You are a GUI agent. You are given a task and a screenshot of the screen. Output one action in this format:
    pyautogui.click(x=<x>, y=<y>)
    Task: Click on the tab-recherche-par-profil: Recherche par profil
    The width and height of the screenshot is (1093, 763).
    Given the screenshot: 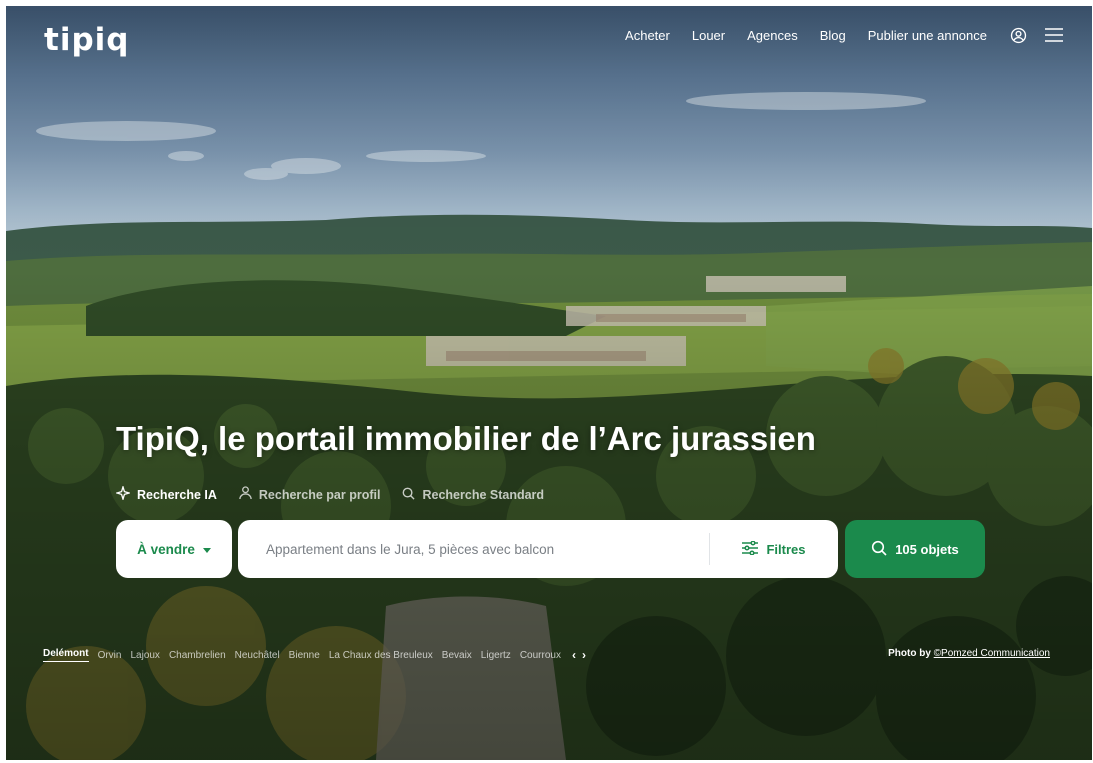 What is the action you would take?
    pyautogui.click(x=310, y=494)
    